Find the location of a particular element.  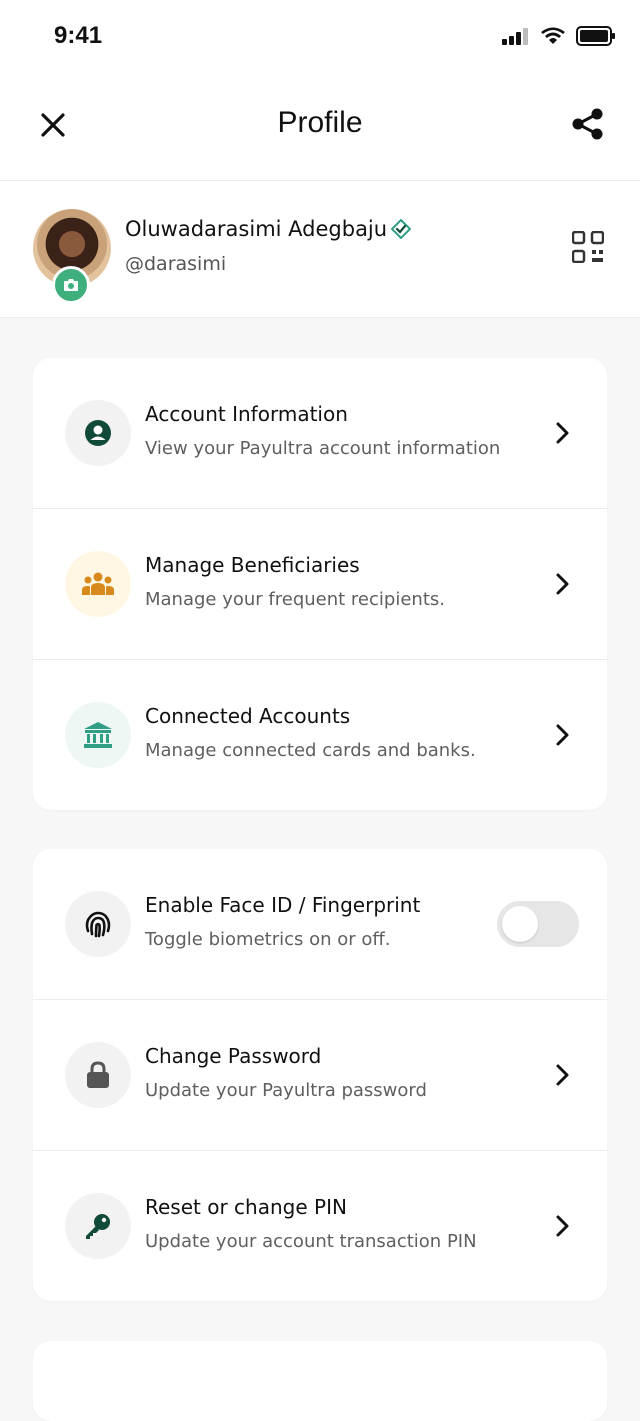

row-title: Connected Accounts is located at coordinates (248, 716).